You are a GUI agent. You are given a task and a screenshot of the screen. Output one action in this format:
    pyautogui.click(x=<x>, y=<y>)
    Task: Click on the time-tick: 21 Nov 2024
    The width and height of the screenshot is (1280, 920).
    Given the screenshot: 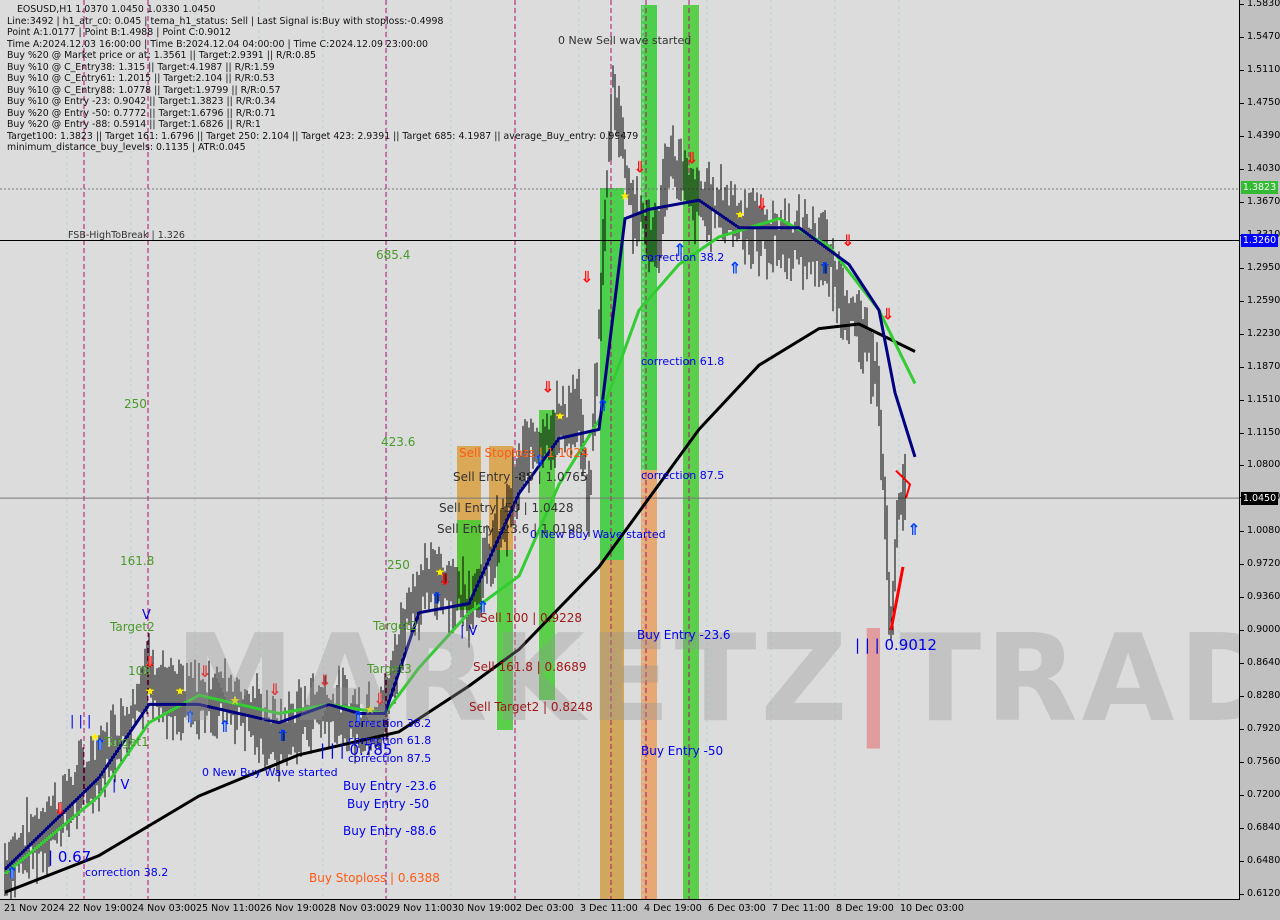 What is the action you would take?
    pyautogui.click(x=34, y=908)
    